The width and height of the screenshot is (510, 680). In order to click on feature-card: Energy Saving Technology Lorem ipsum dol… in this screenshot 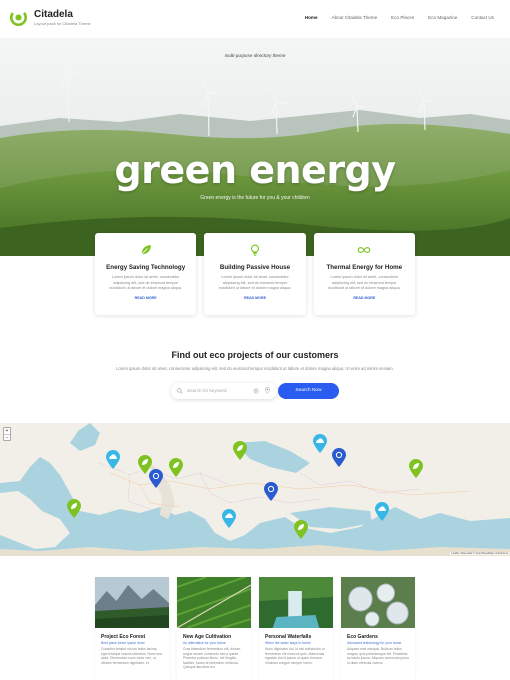, I will do `click(146, 274)`.